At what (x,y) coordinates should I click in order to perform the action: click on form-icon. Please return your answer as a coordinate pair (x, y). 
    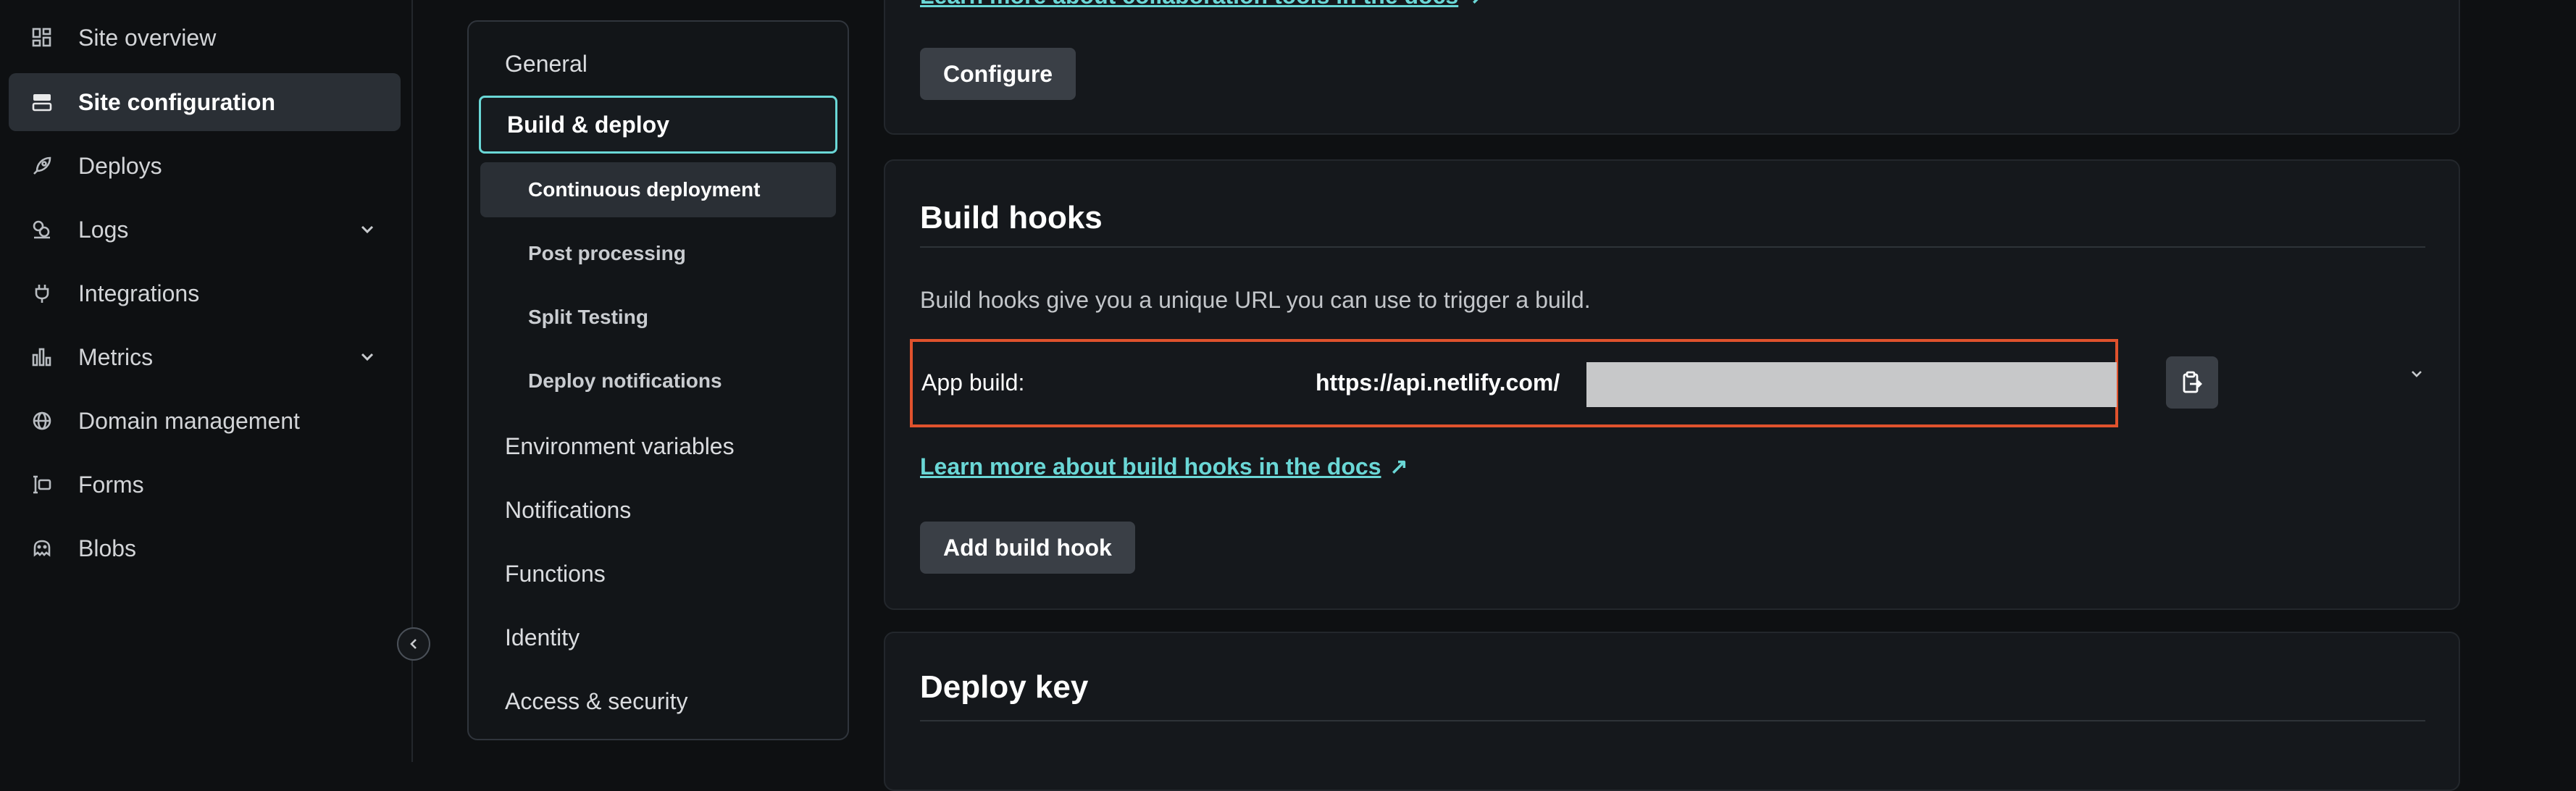
    Looking at the image, I should click on (42, 484).